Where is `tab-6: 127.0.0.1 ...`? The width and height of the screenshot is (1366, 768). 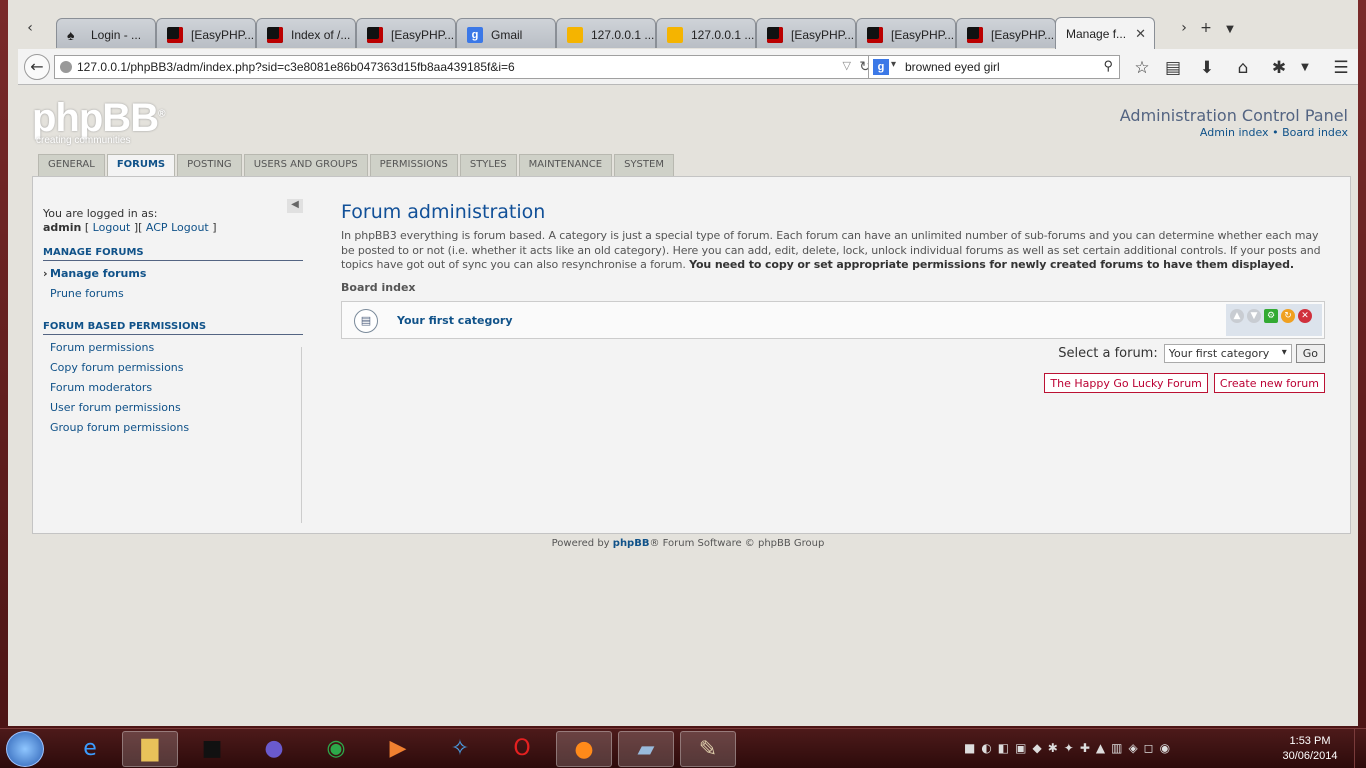 tab-6: 127.0.0.1 ... is located at coordinates (706, 33).